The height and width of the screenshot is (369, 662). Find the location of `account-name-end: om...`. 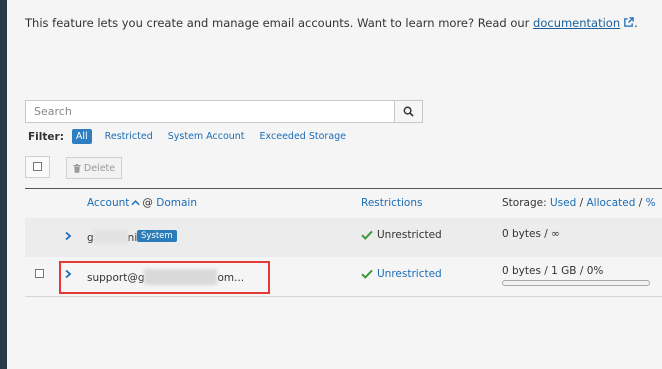

account-name-end: om... is located at coordinates (231, 278).